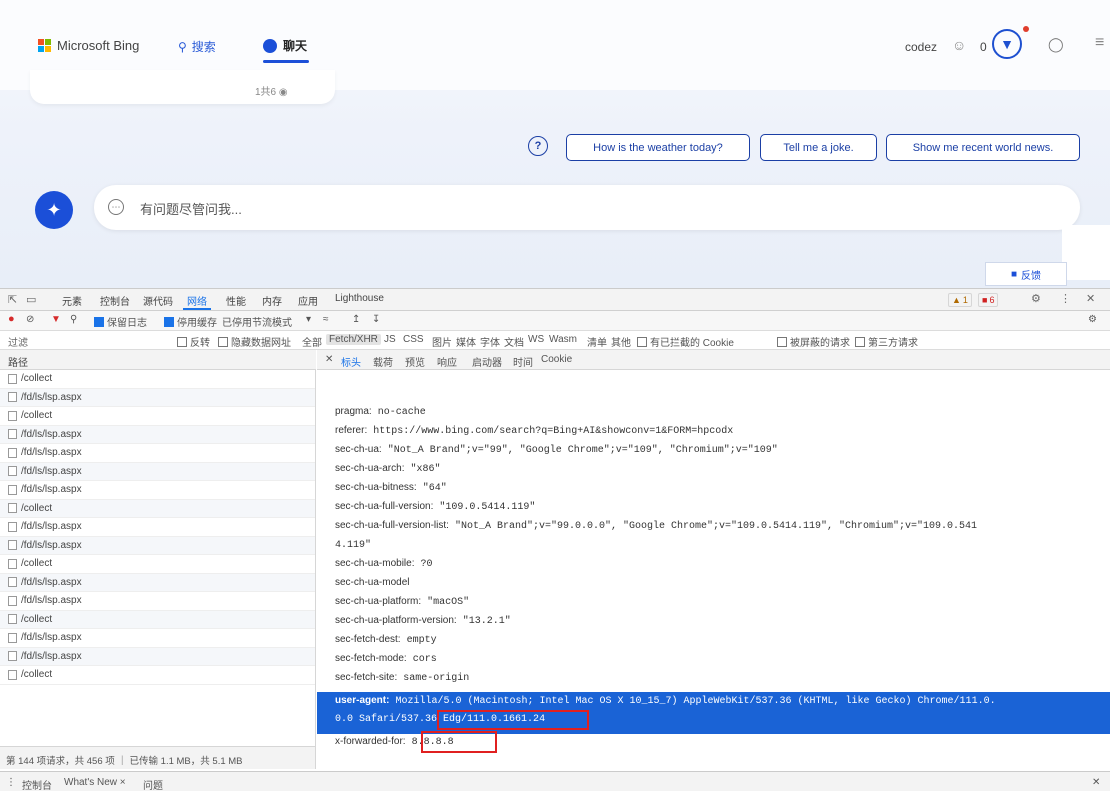  What do you see at coordinates (308, 300) in the screenshot?
I see `tab-application: 应用` at bounding box center [308, 300].